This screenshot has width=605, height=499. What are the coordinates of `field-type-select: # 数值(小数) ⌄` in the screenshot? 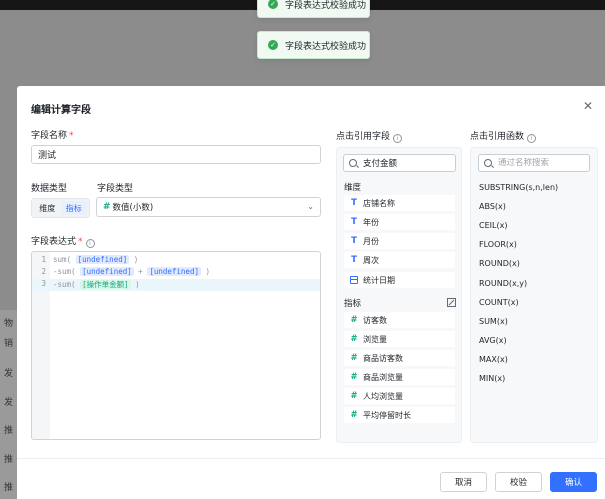 It's located at (208, 207).